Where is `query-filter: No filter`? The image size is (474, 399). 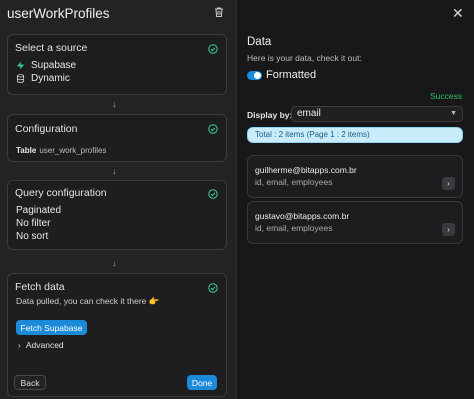
query-filter: No filter is located at coordinates (33, 223).